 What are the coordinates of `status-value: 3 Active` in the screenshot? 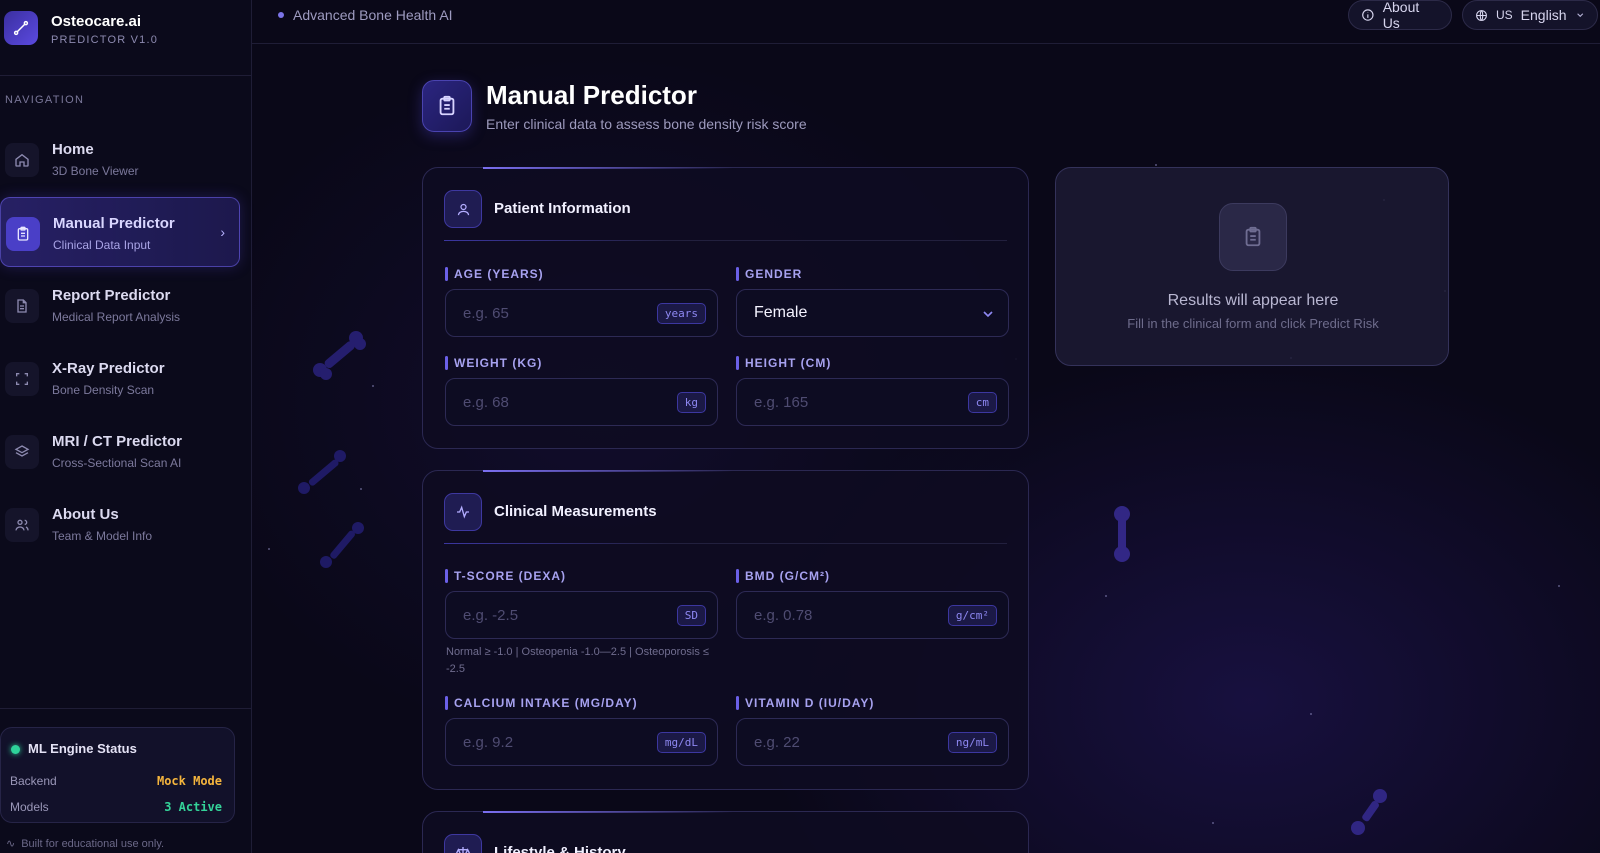 It's located at (193, 807).